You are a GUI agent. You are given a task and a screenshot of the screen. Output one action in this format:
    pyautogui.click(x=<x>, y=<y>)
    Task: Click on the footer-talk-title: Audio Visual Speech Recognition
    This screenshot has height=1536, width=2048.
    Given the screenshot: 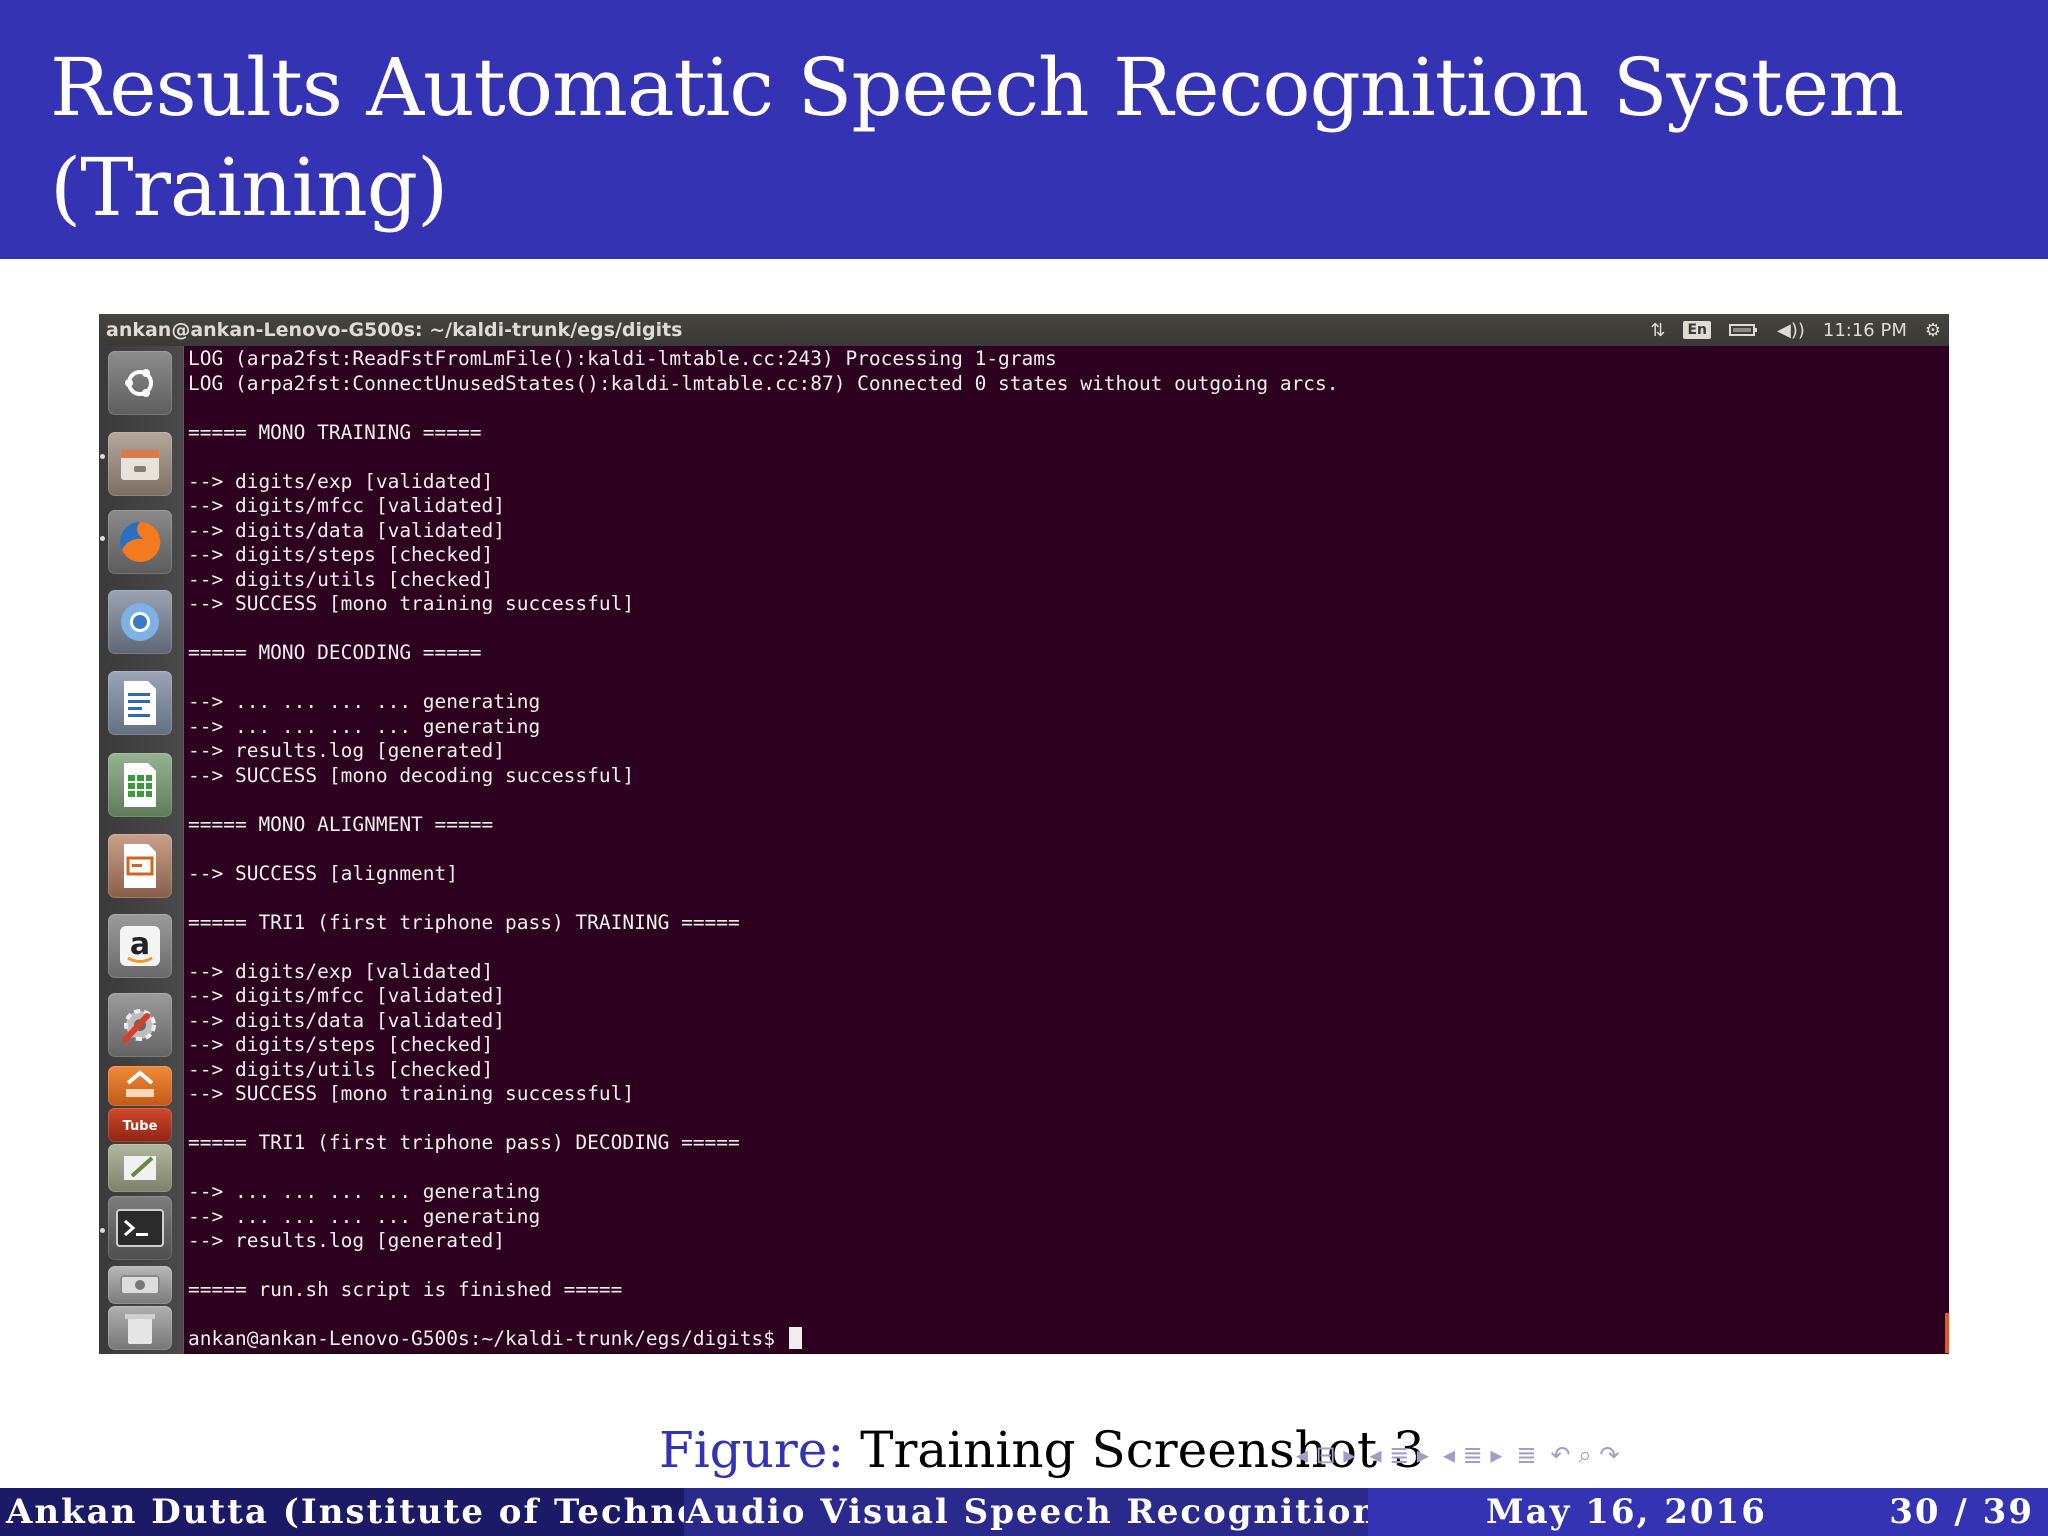 What is the action you would take?
    pyautogui.click(x=1027, y=1512)
    